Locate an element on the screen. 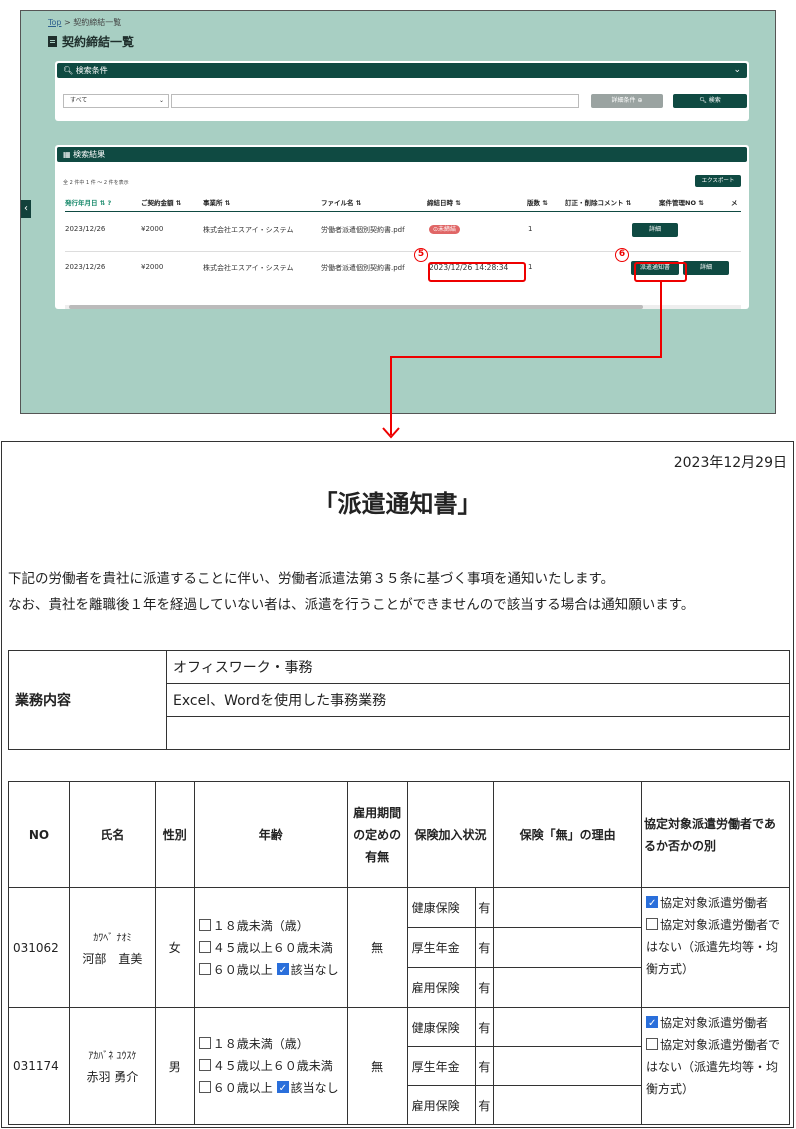  header-no: NO is located at coordinates (39, 834).